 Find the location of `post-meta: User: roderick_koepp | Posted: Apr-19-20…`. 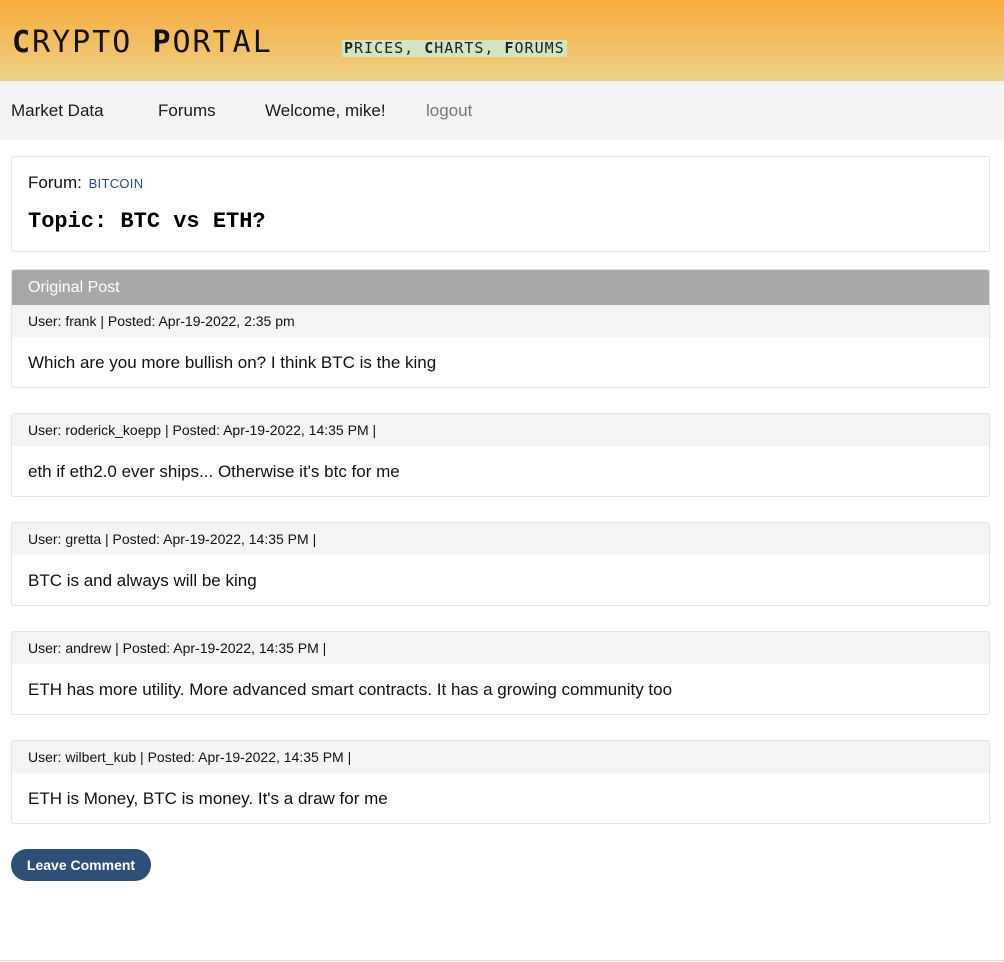

post-meta: User: roderick_koepp | Posted: Apr-19-20… is located at coordinates (500, 430).